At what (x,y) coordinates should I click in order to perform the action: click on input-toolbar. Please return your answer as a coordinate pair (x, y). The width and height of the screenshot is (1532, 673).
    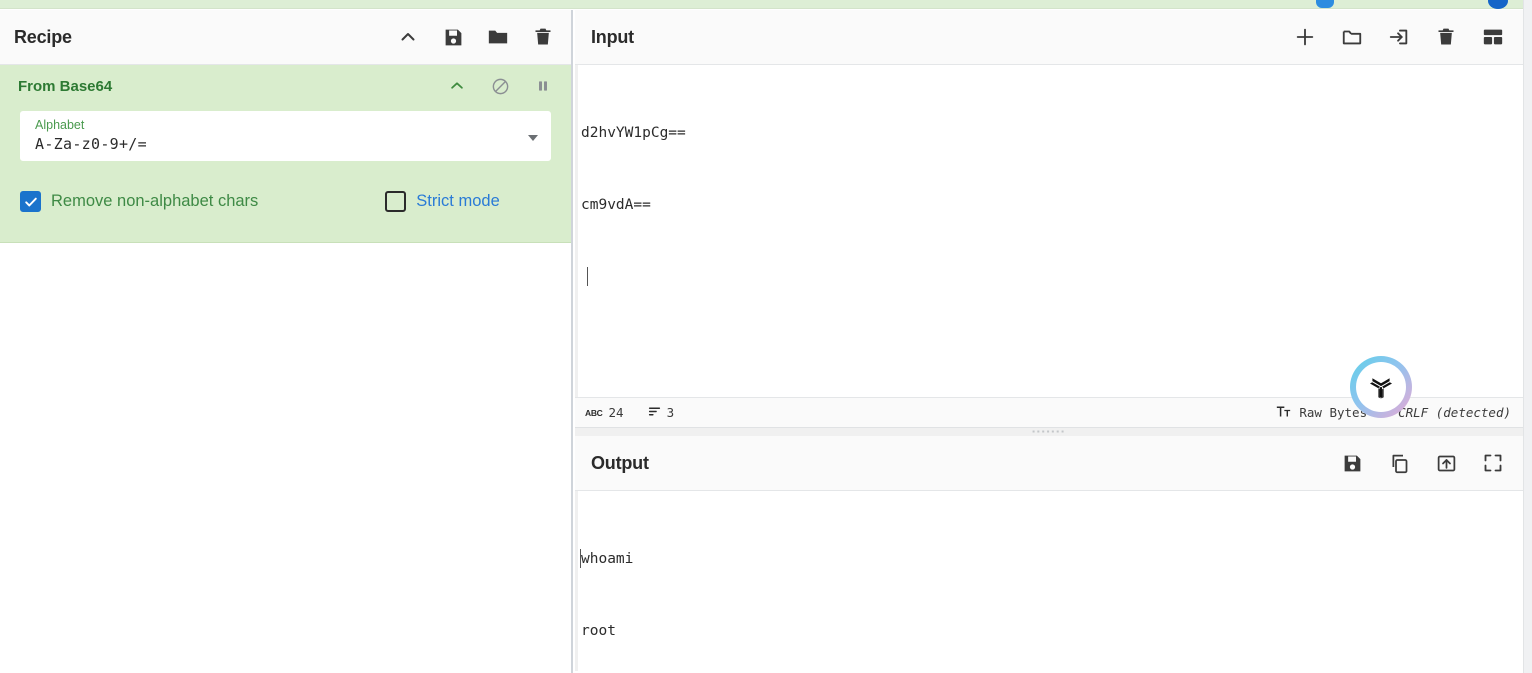
    Looking at the image, I should click on (1399, 37).